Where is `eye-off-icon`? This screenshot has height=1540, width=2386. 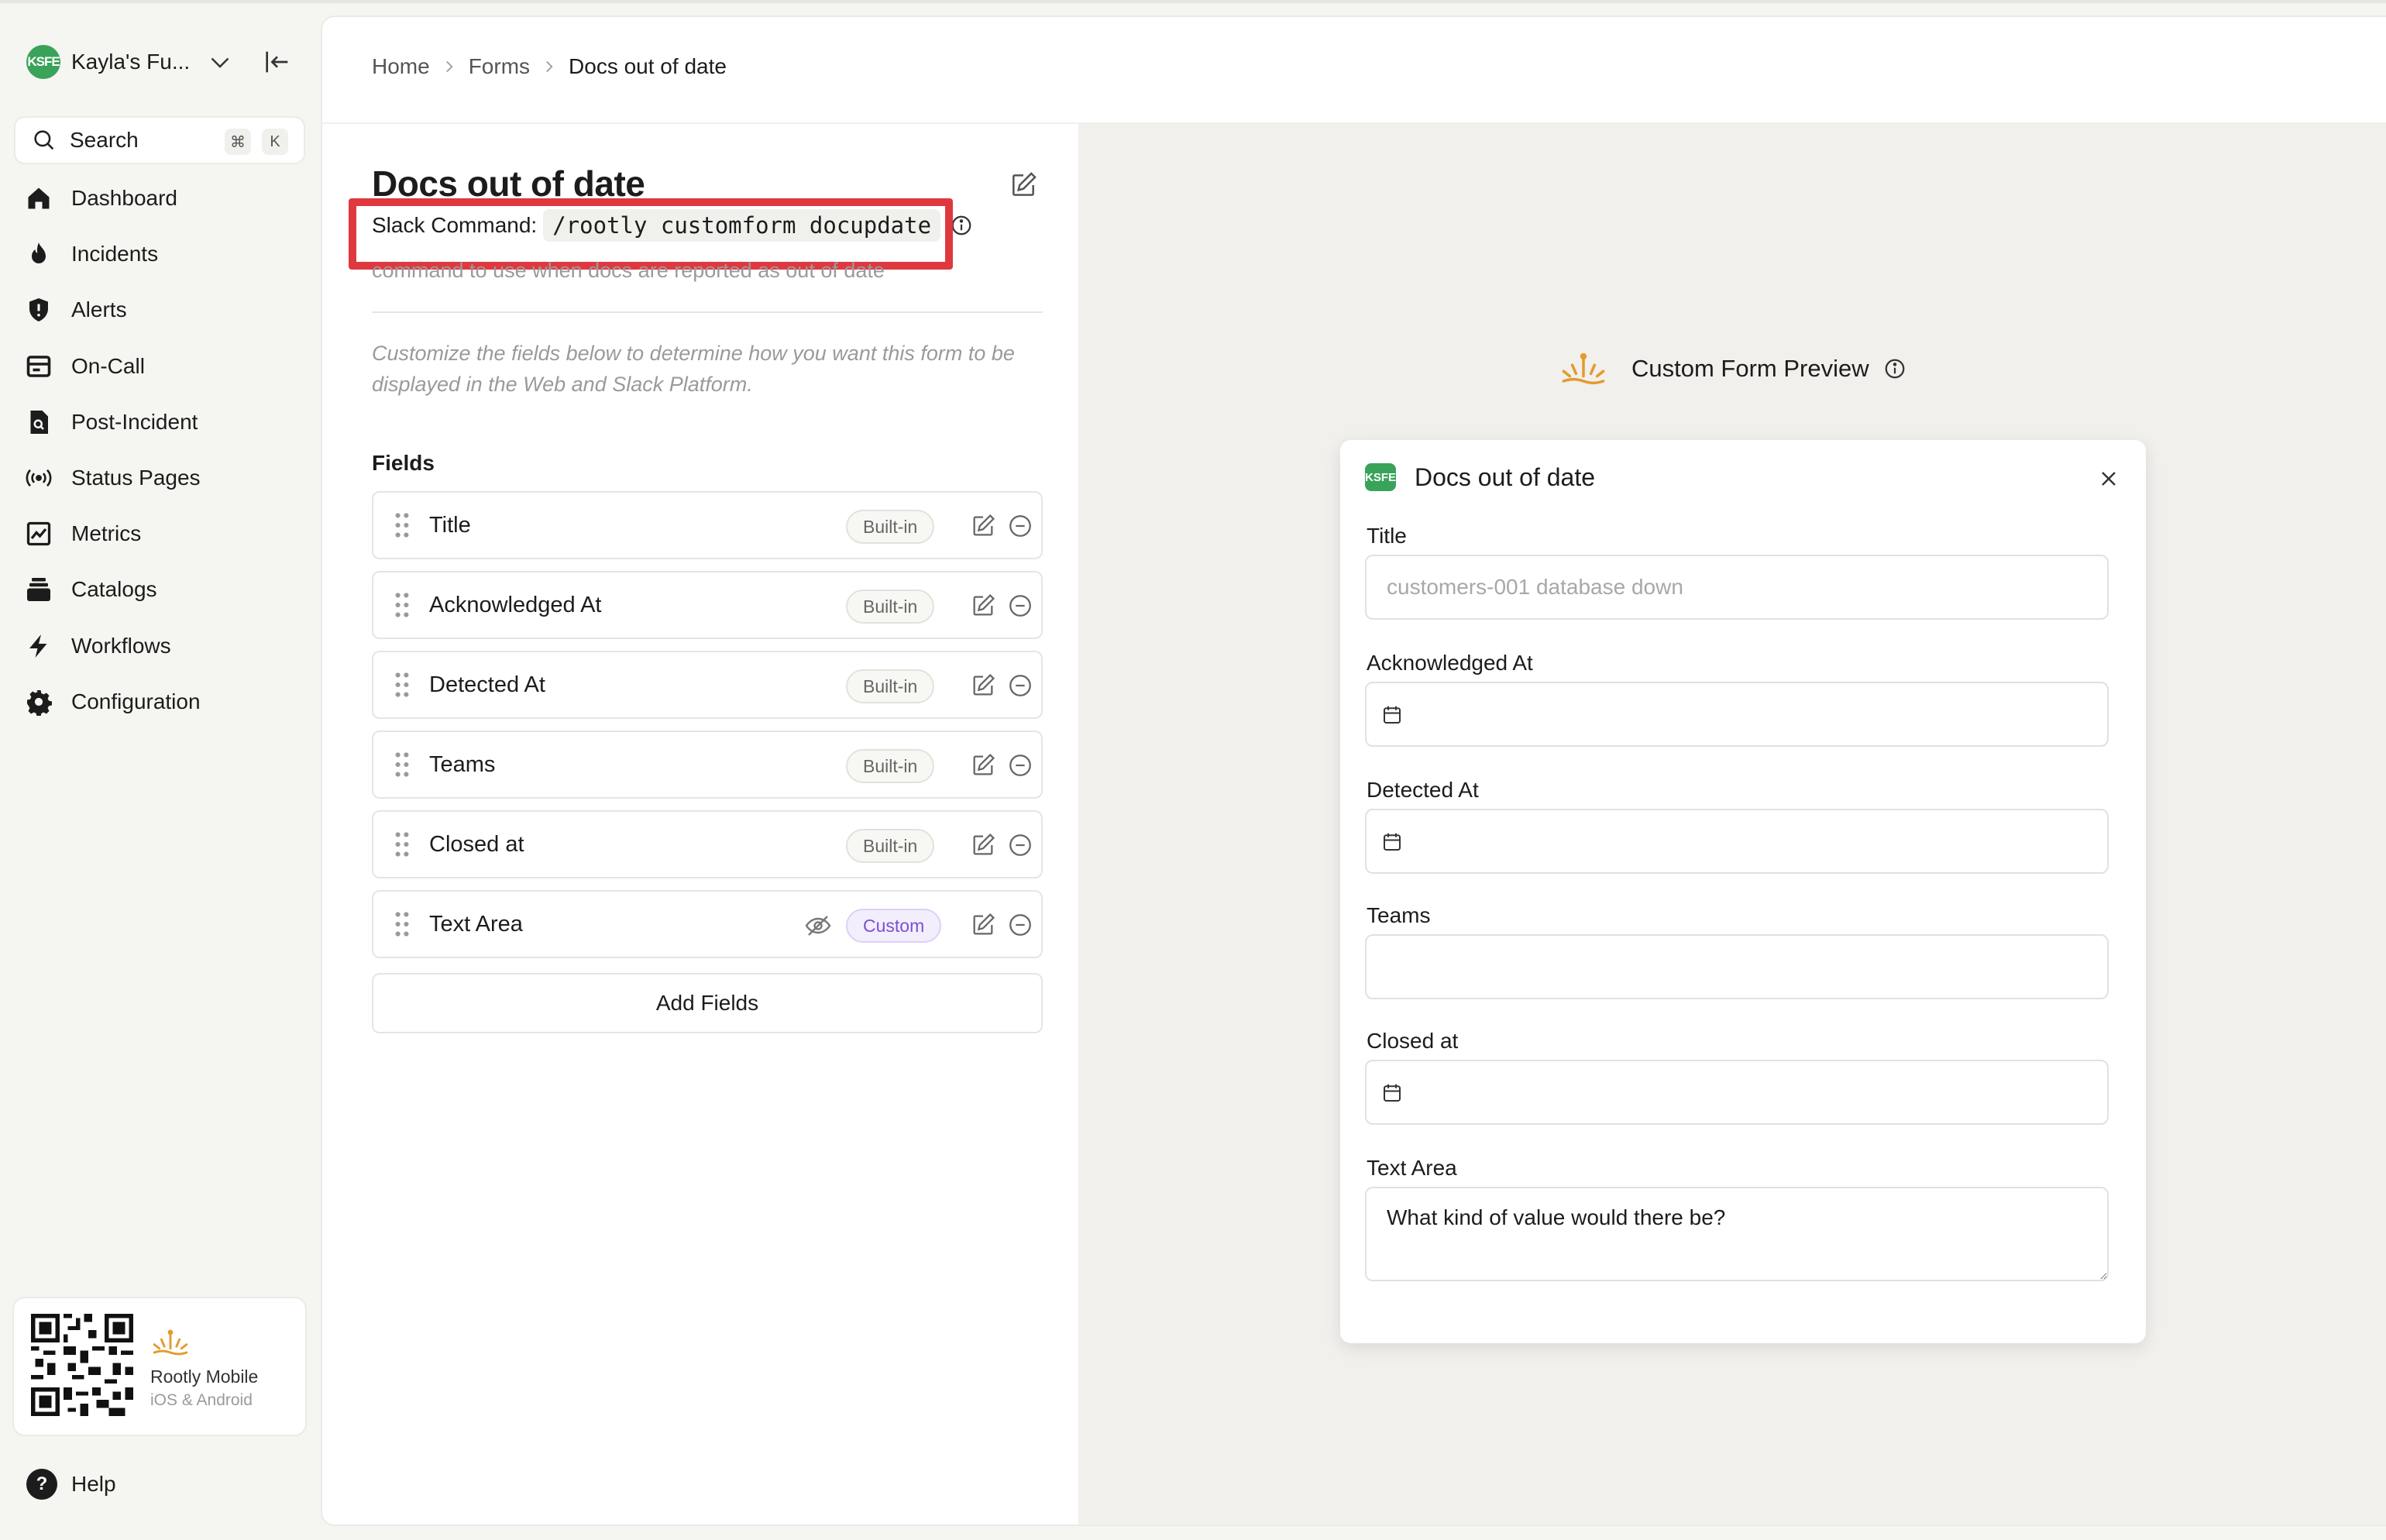
eye-off-icon is located at coordinates (818, 926).